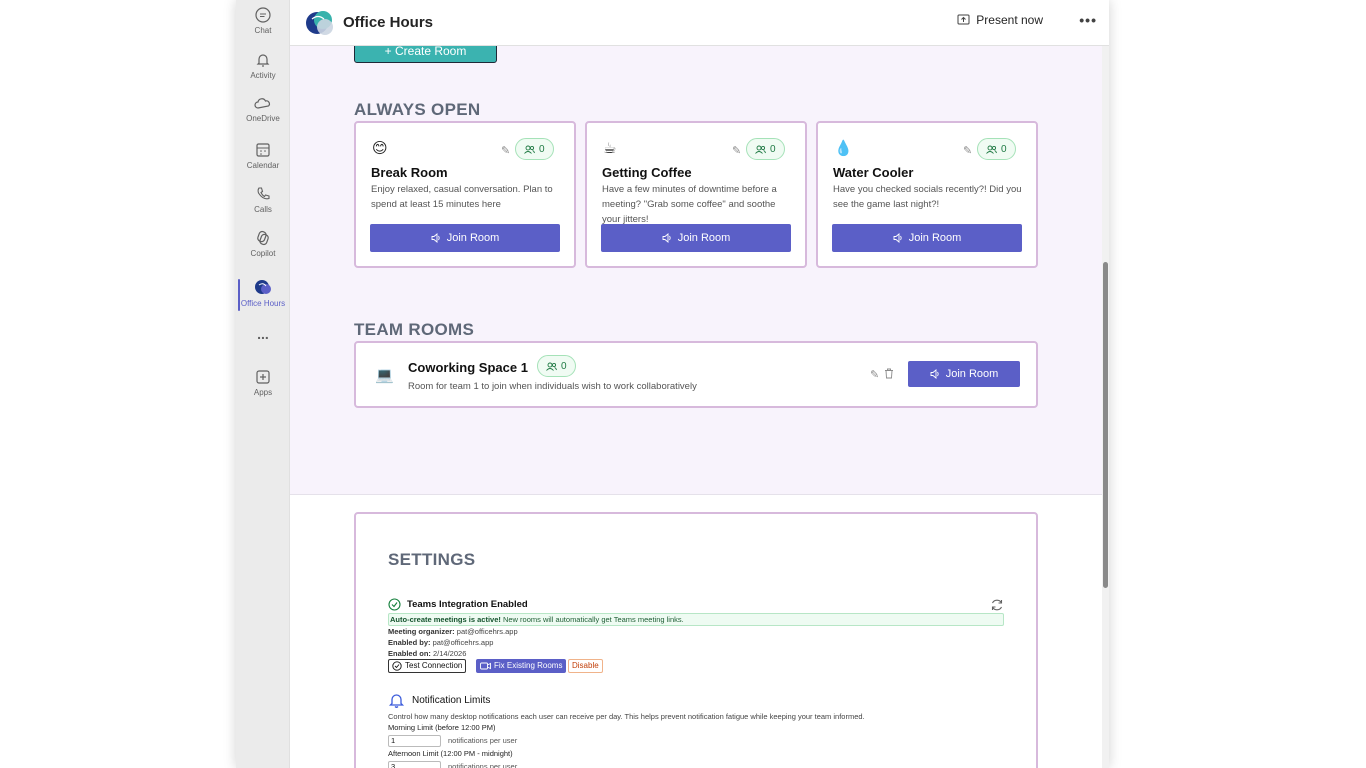 This screenshot has width=1366, height=768. I want to click on scrollbar-thumb, so click(1105, 425).